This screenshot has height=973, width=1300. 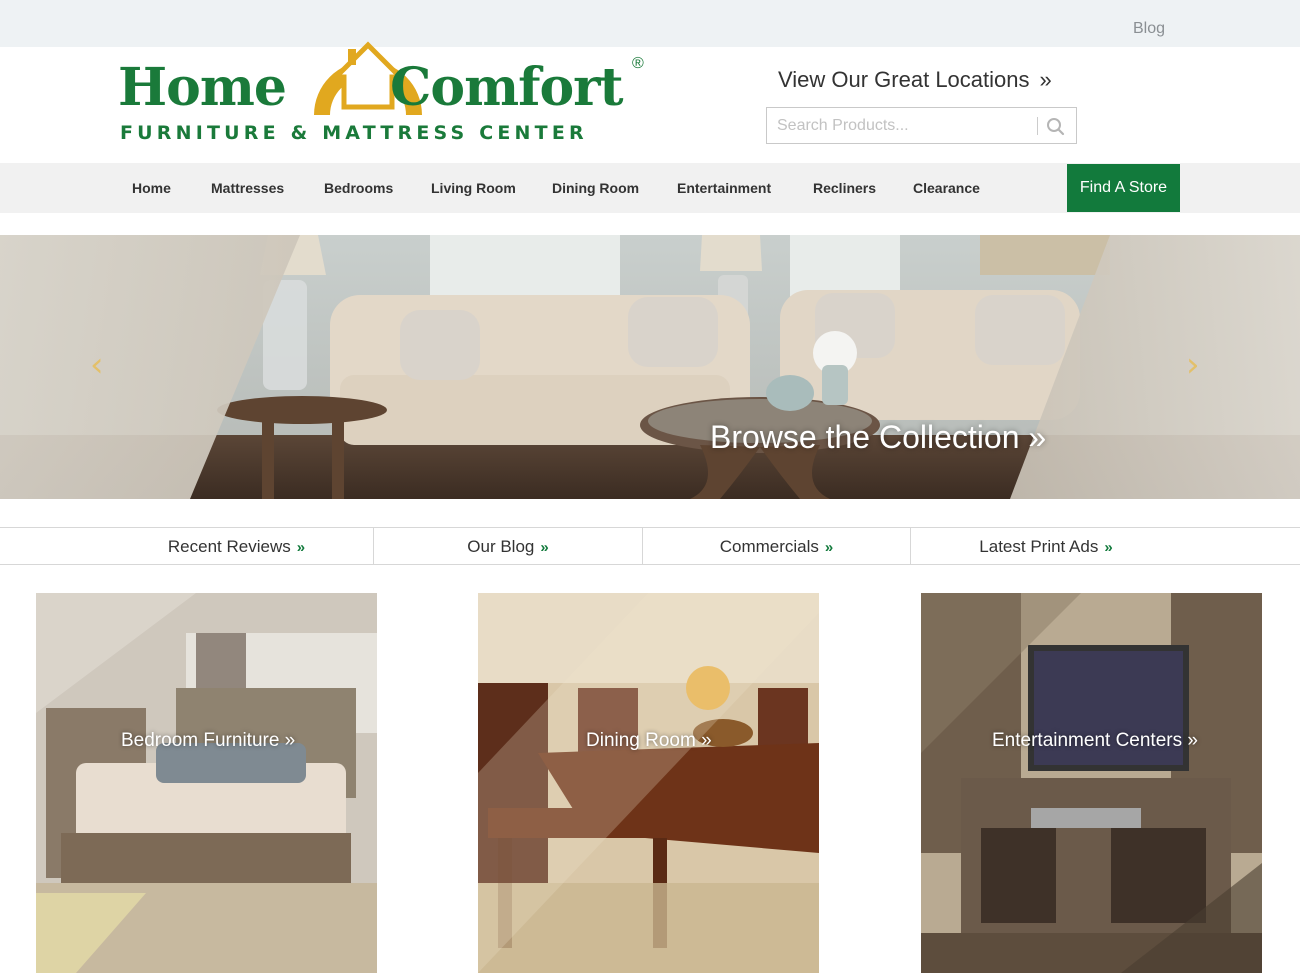 I want to click on logo-word-comfort: Comfort, so click(x=507, y=87).